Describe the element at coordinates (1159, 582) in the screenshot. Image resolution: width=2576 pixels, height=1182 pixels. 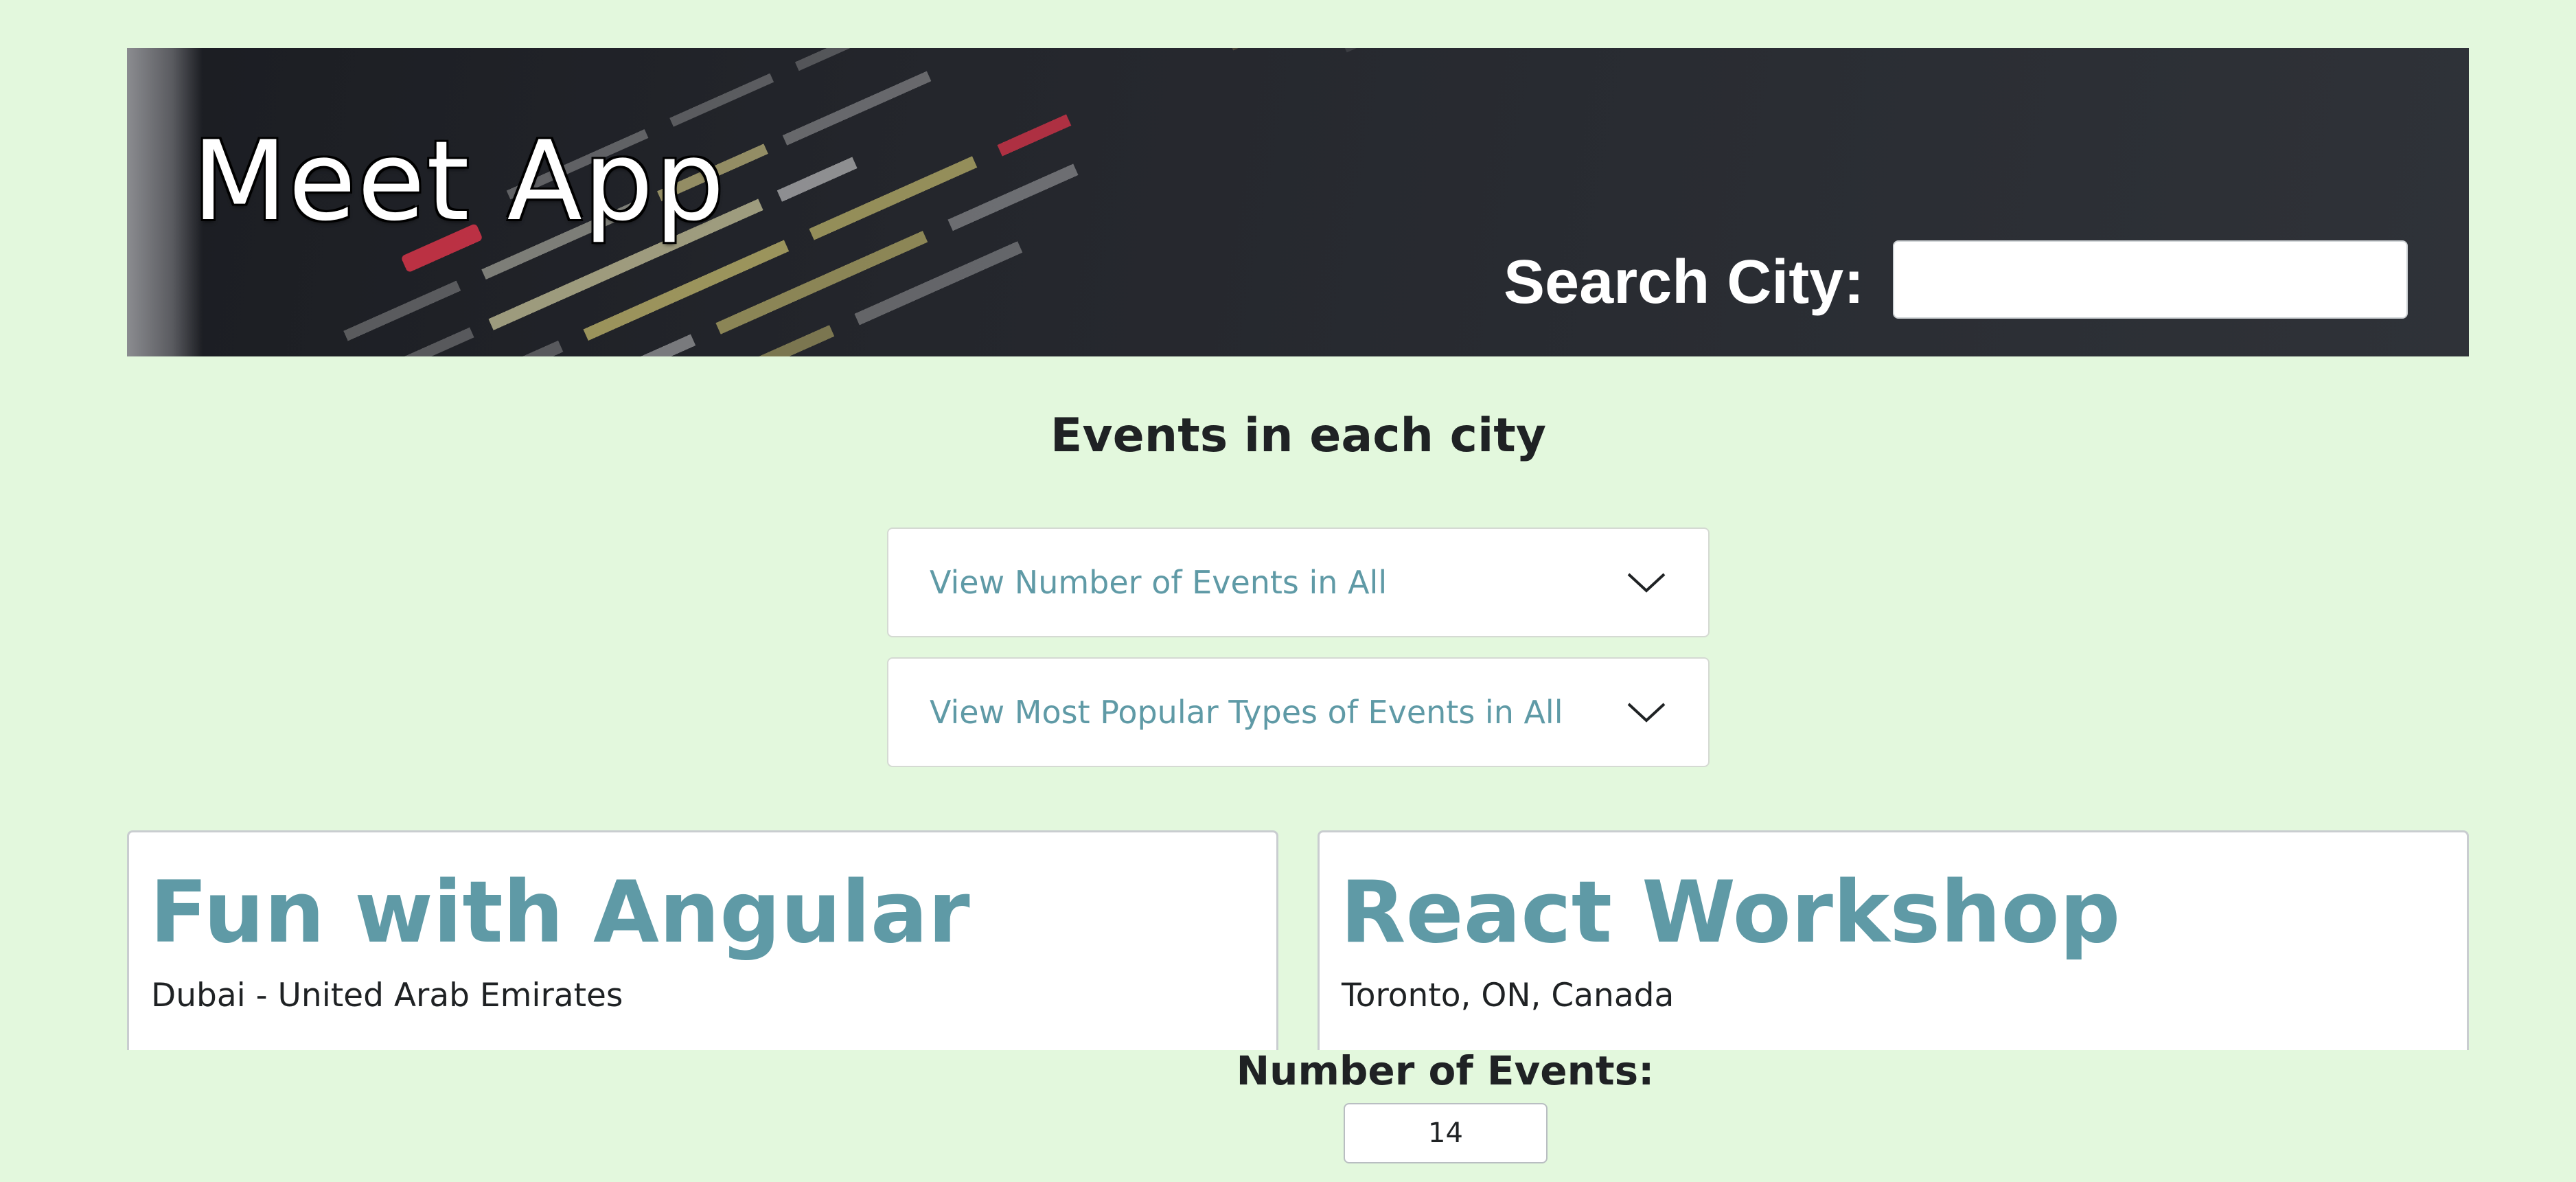
I see `accordion-number-of-events-label: View Number of Events in All` at that location.